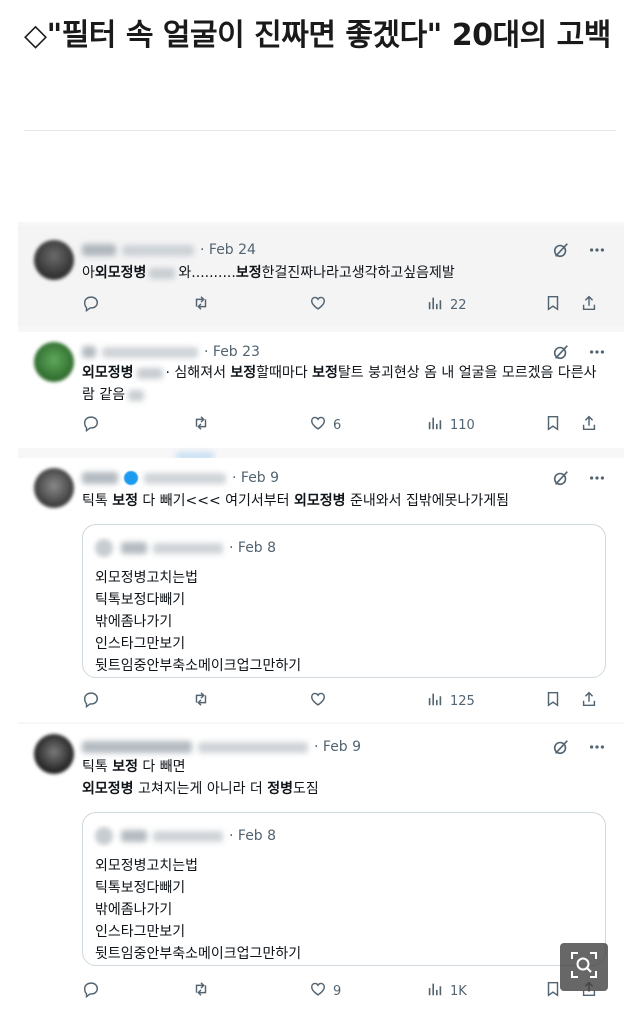 This screenshot has width=640, height=1027. I want to click on tweet-actions: 22, so click(344, 305).